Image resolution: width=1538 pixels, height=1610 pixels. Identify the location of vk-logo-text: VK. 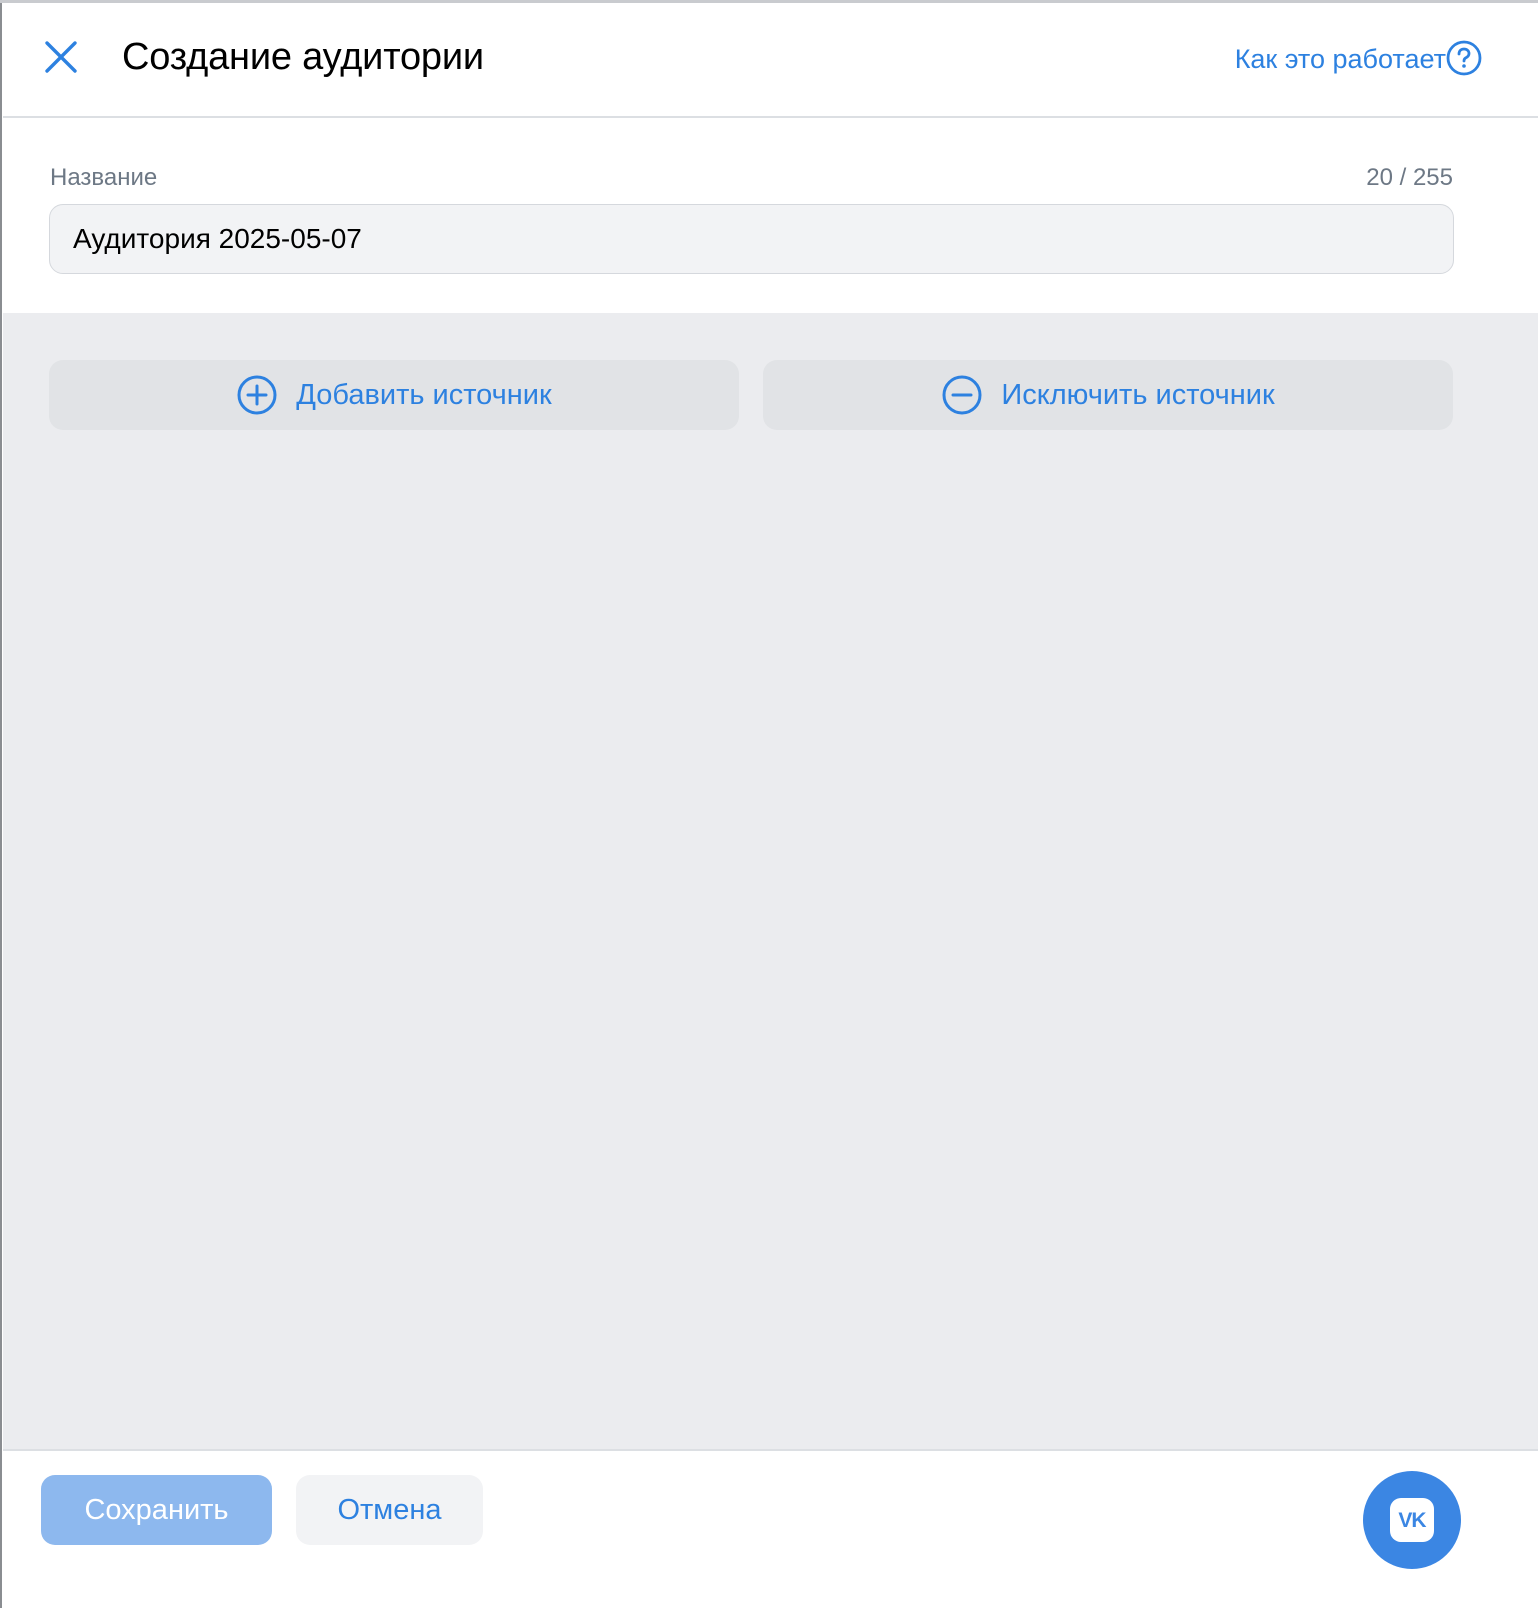
(1412, 1520).